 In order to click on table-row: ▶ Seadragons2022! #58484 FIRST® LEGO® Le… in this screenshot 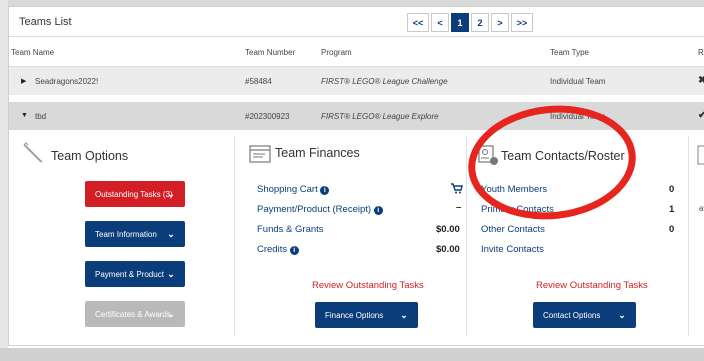, I will do `click(356, 81)`.